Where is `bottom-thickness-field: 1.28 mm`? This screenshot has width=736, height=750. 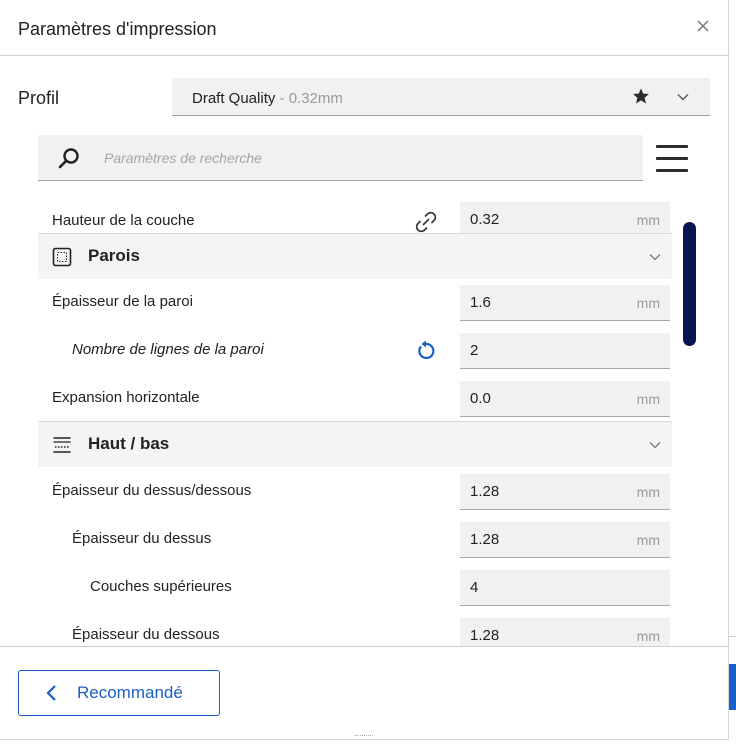 bottom-thickness-field: 1.28 mm is located at coordinates (565, 632).